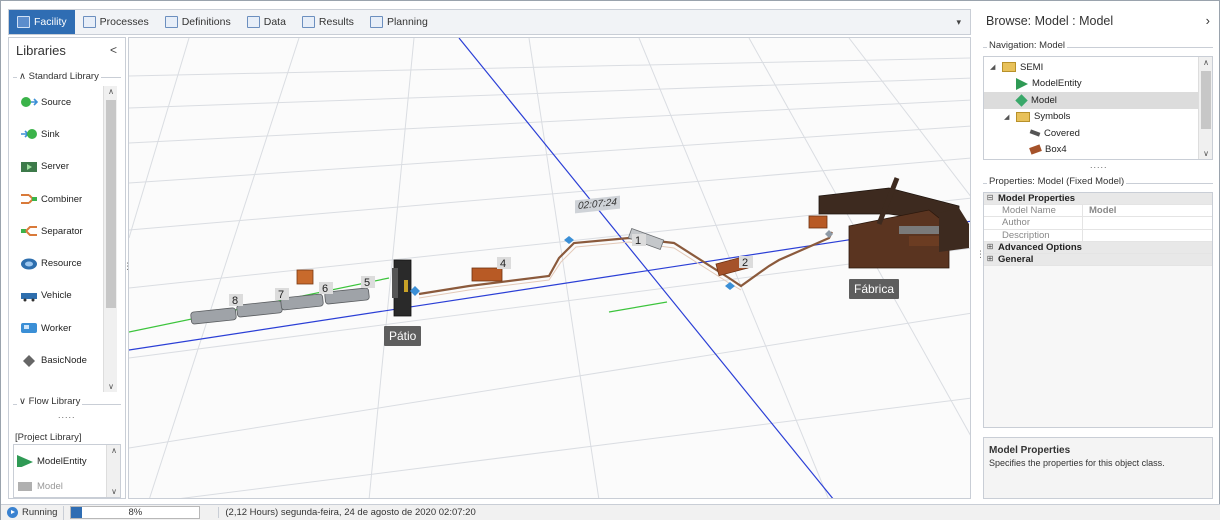  Describe the element at coordinates (67, 486) in the screenshot. I see `library-item-model: Model` at that location.